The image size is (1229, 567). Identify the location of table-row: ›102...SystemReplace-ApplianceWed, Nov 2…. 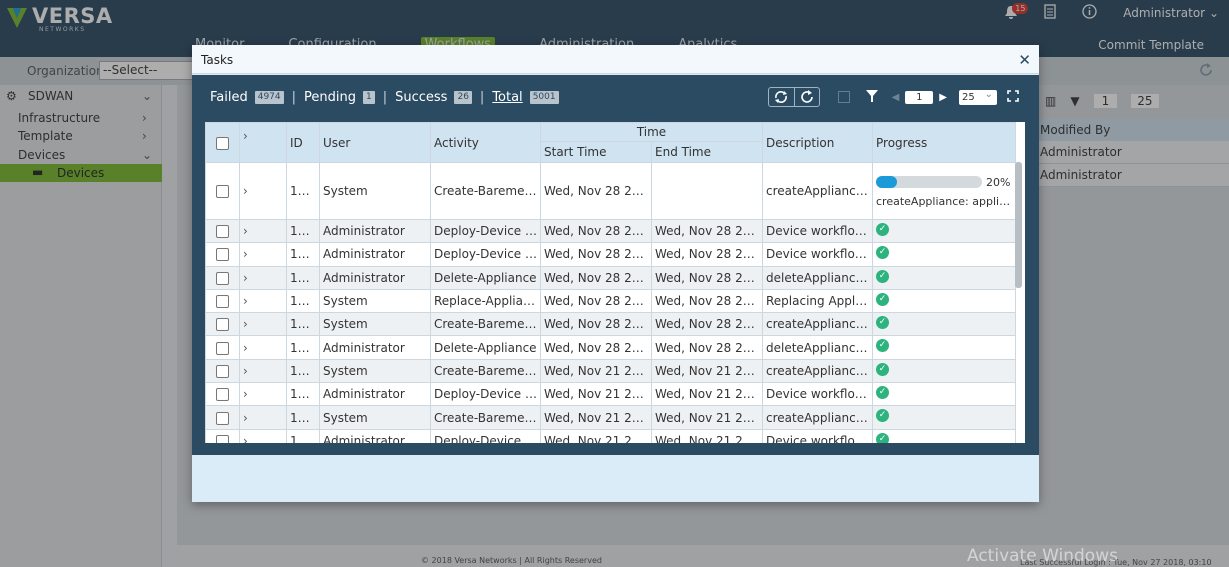
(610, 301).